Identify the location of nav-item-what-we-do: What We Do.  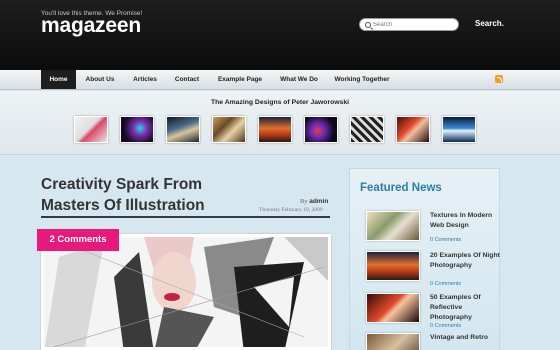
(299, 79).